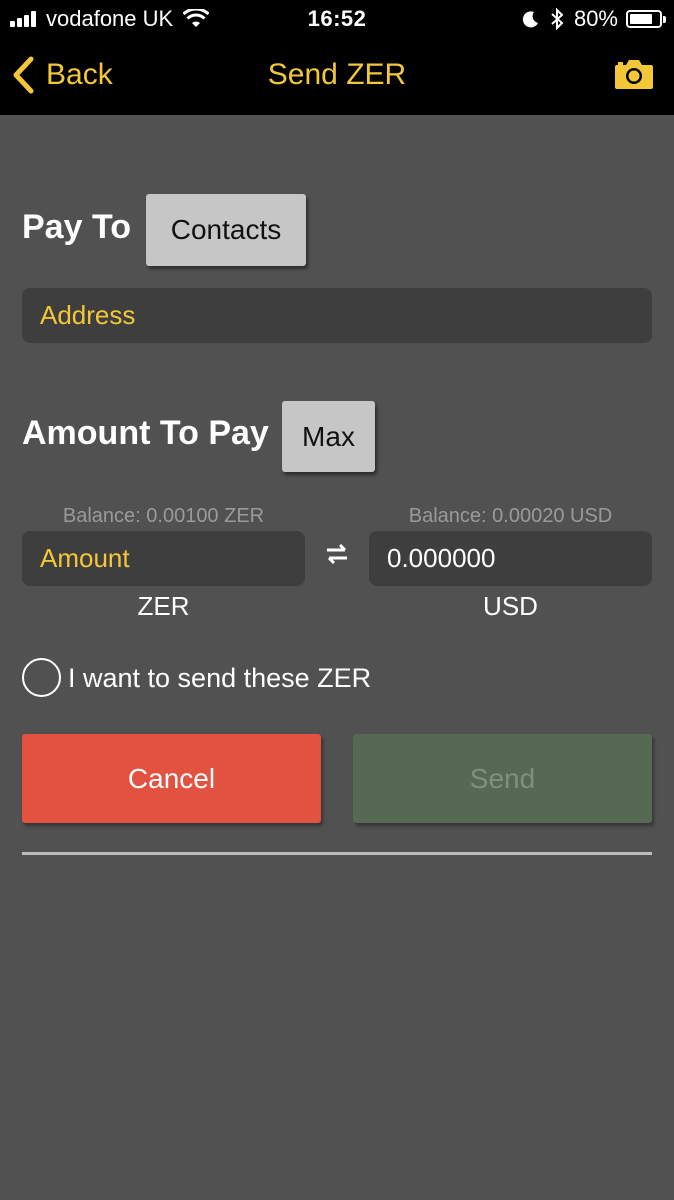 The height and width of the screenshot is (1200, 674). Describe the element at coordinates (337, 853) in the screenshot. I see `divider` at that location.